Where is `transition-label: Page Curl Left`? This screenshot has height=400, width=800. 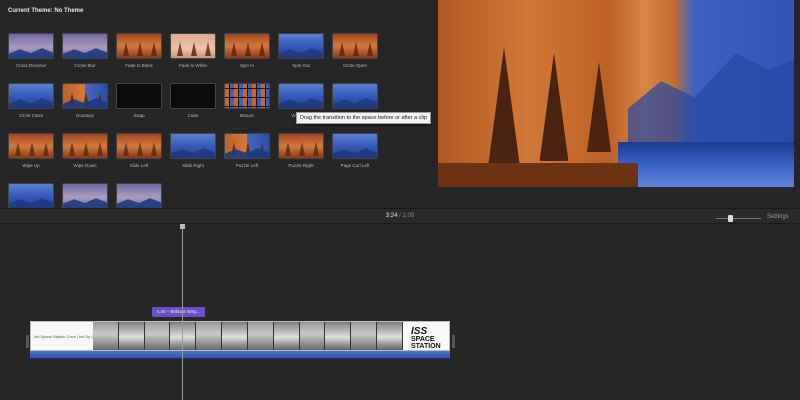 transition-label: Page Curl Left is located at coordinates (355, 165).